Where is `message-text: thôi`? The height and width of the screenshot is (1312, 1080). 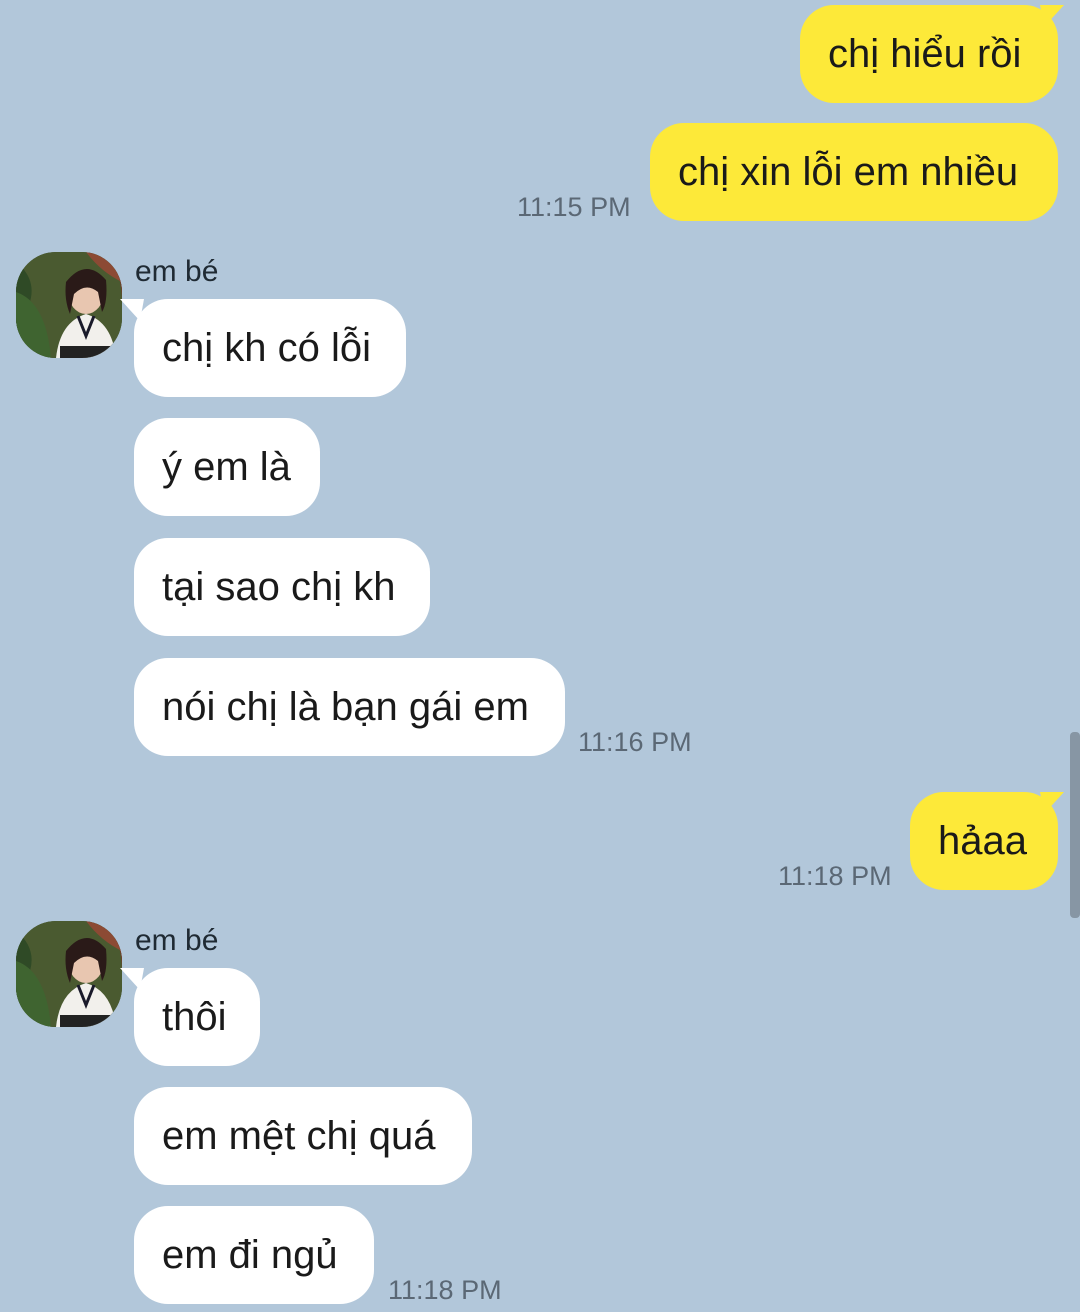
message-text: thôi is located at coordinates (194, 1016).